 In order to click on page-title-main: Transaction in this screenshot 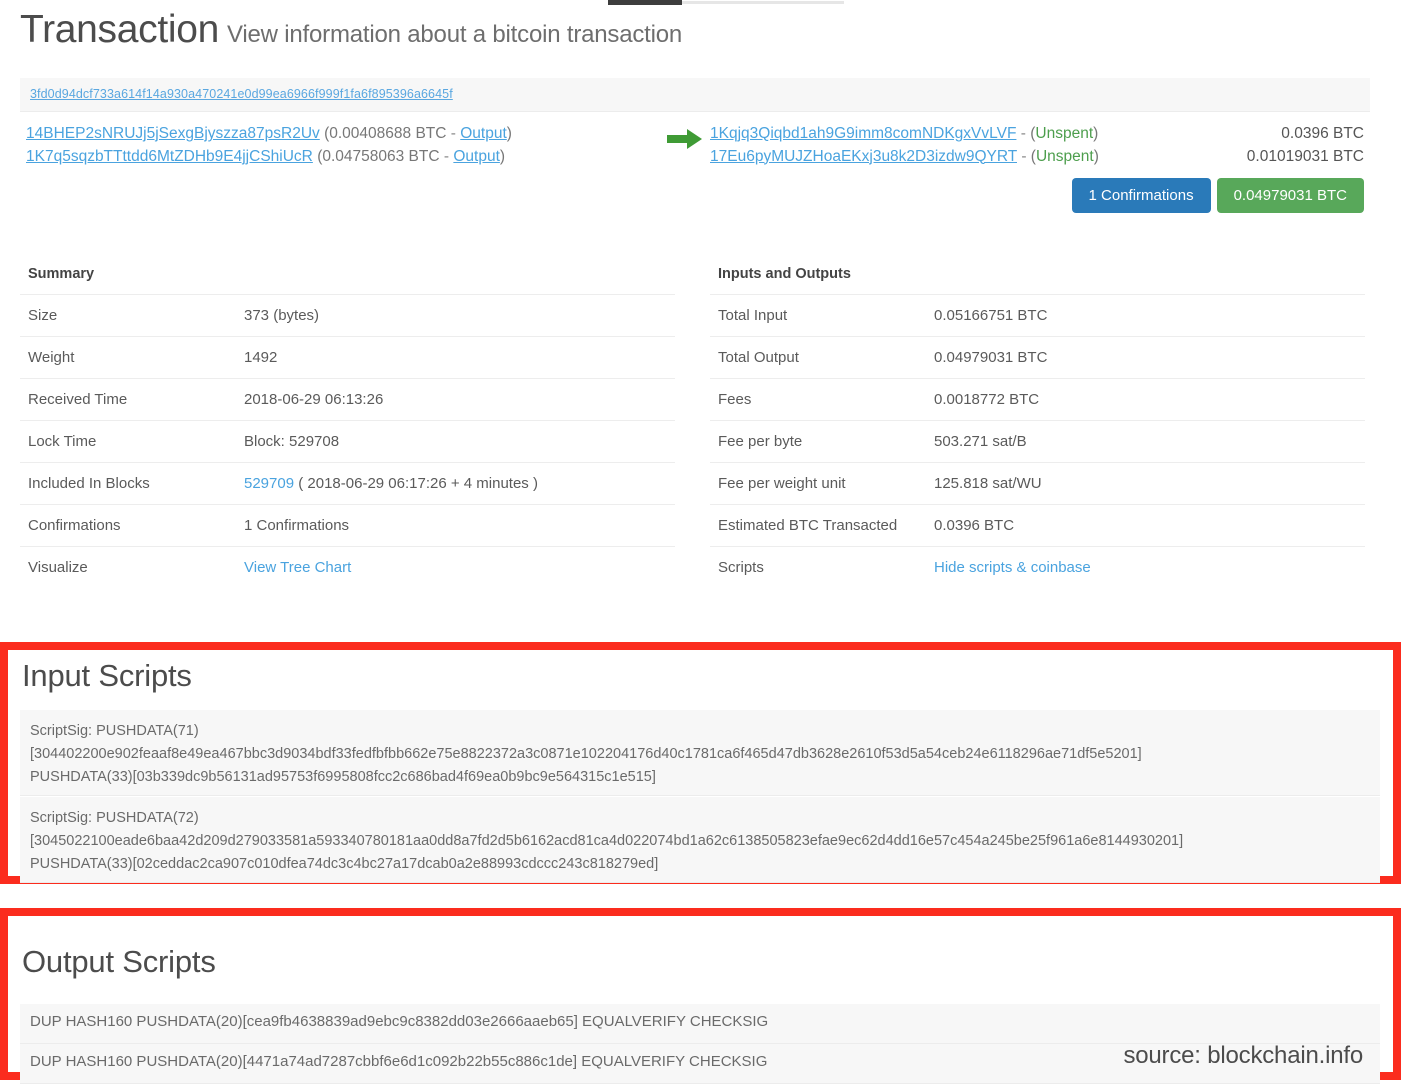, I will do `click(120, 29)`.